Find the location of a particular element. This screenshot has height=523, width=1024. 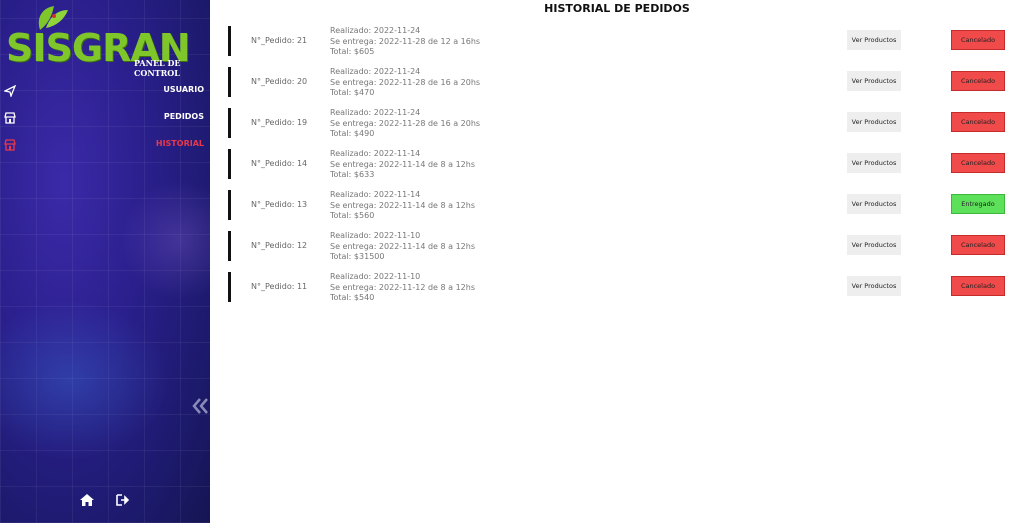

sidebar-item-historial: HISTORIAL is located at coordinates (105, 146).